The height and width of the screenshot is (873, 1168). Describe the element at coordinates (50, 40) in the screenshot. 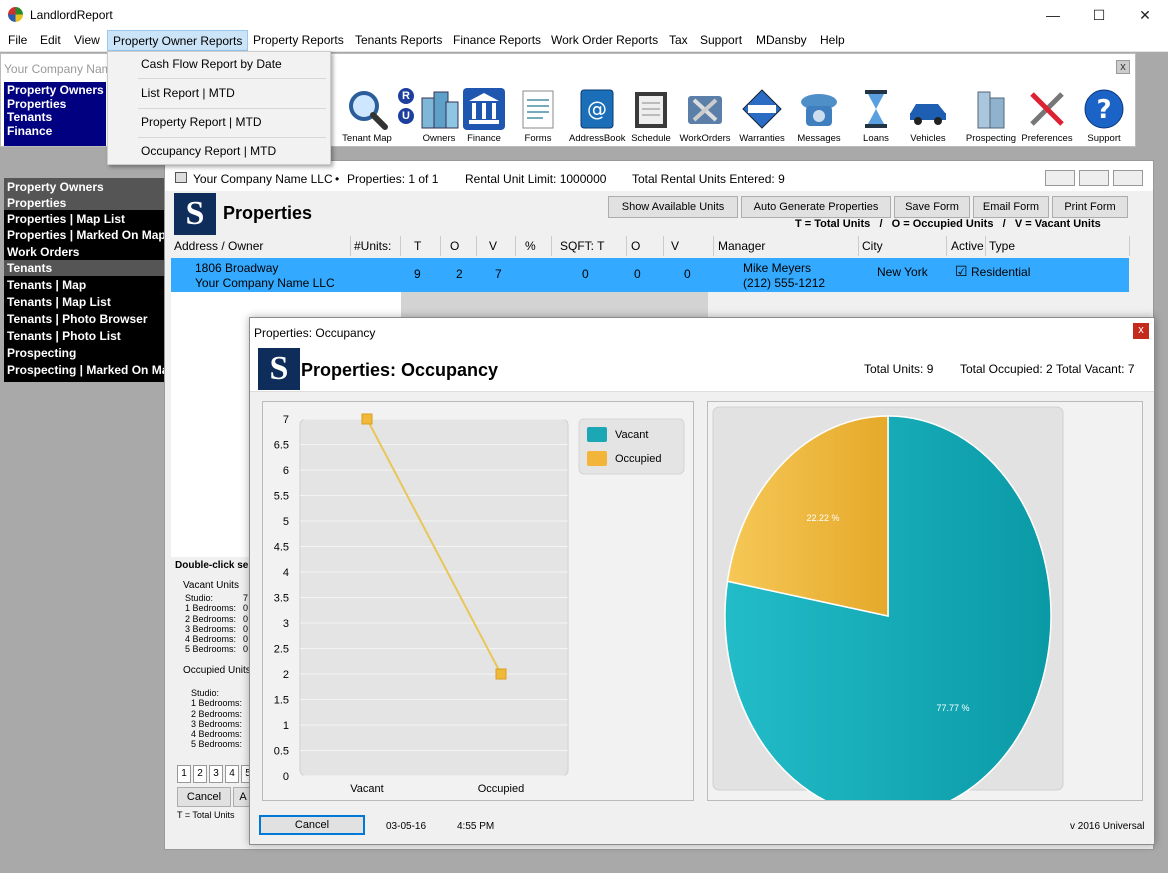

I see `menu-edit: Edit` at that location.